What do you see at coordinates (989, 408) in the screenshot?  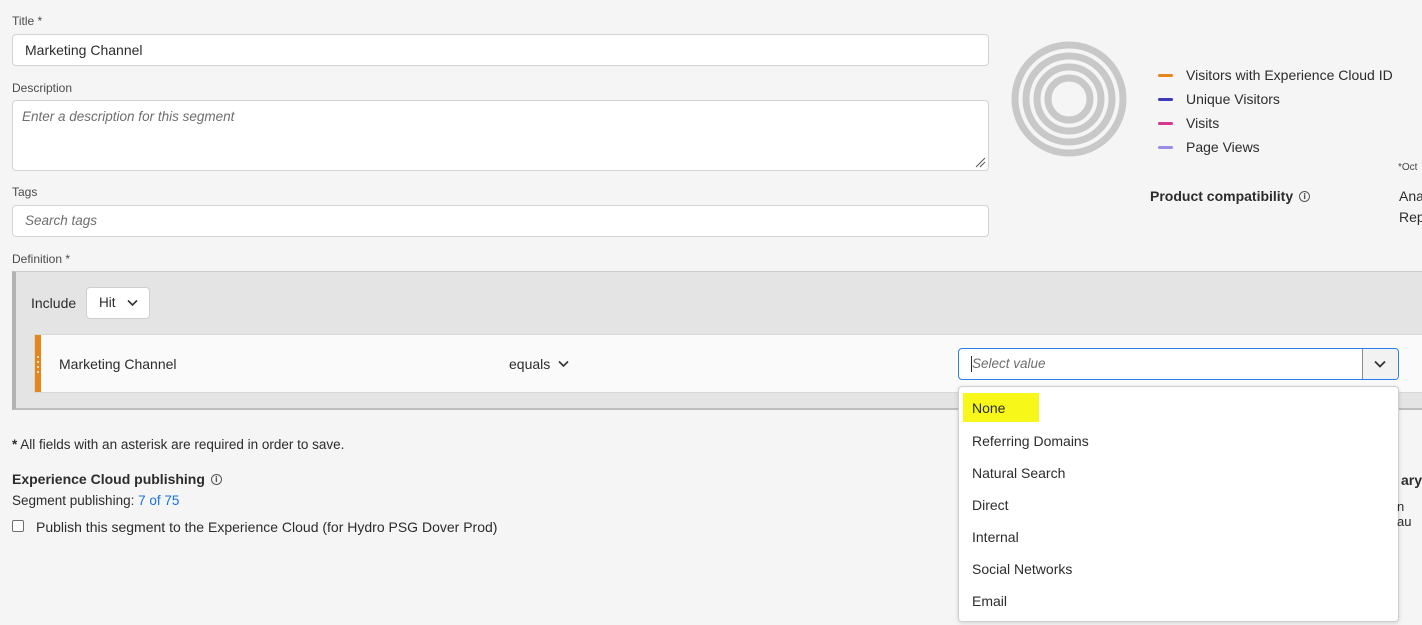 I see `option-label: None` at bounding box center [989, 408].